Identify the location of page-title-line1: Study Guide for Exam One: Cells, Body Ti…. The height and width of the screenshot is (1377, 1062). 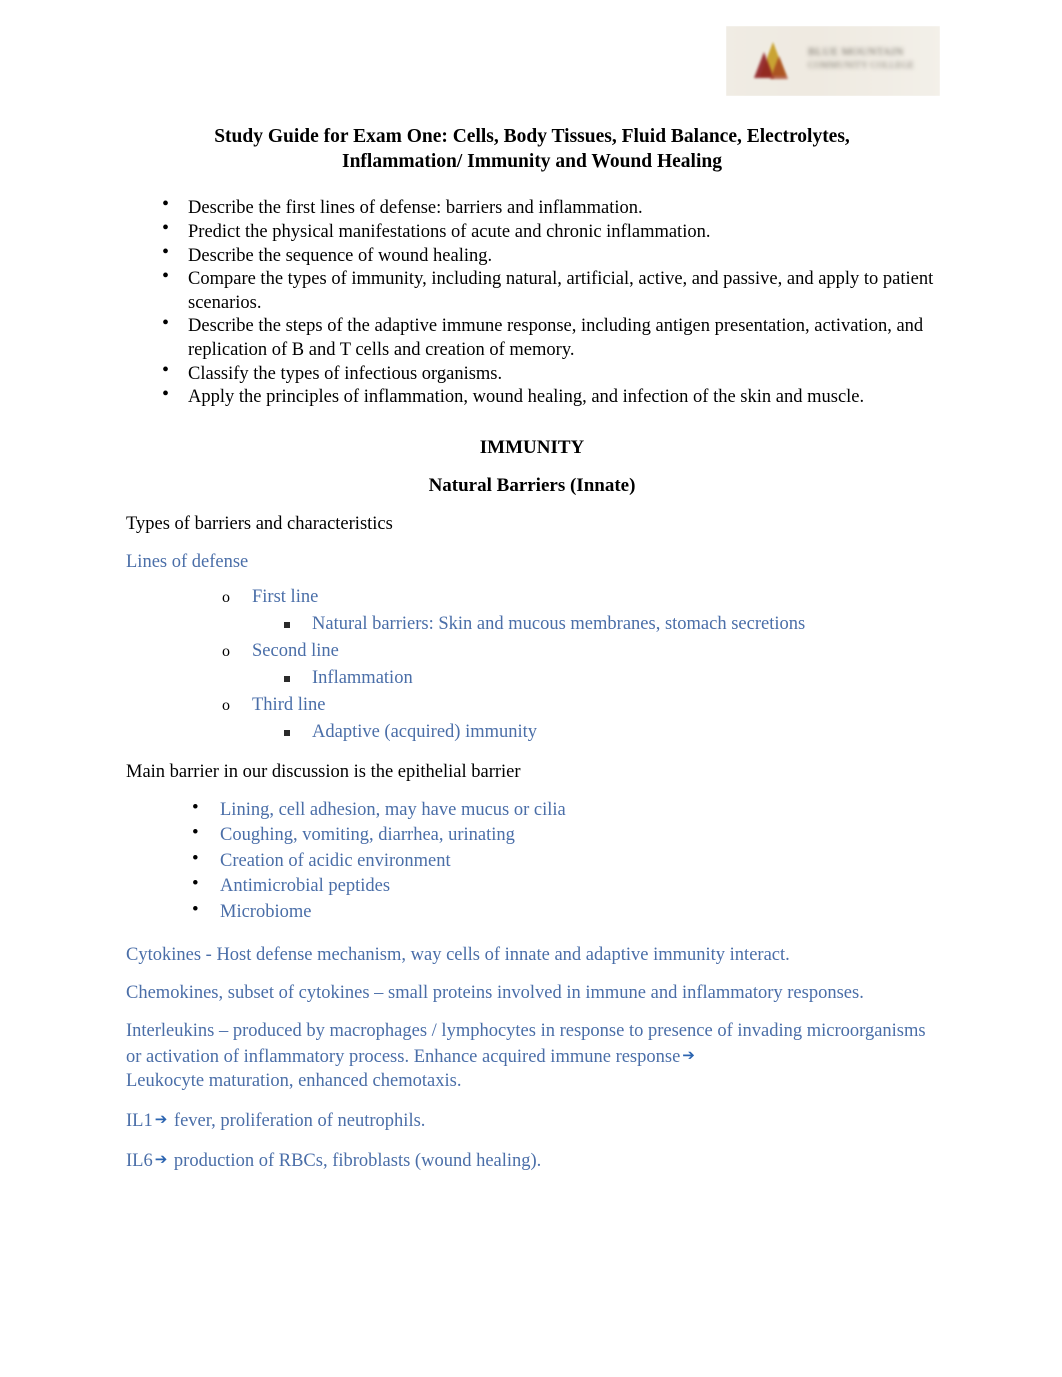
(532, 136).